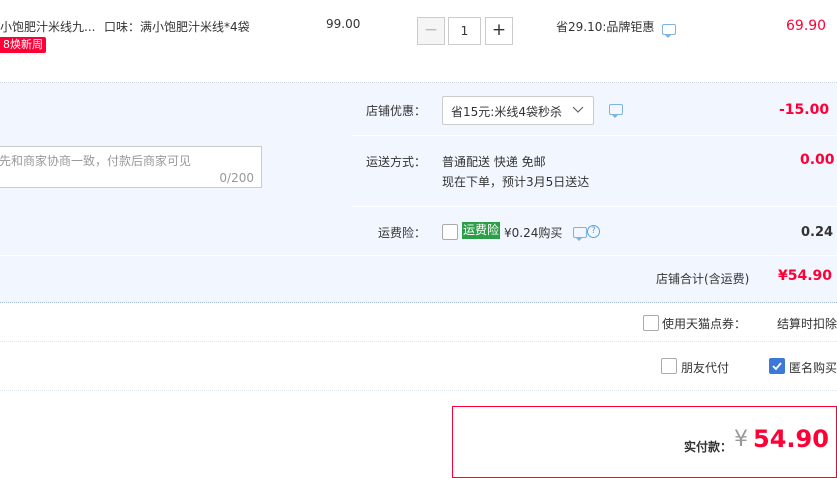 The width and height of the screenshot is (837, 478). Describe the element at coordinates (177, 27) in the screenshot. I see `product-spec: 口味：满小饱肥汁米线*4袋` at that location.